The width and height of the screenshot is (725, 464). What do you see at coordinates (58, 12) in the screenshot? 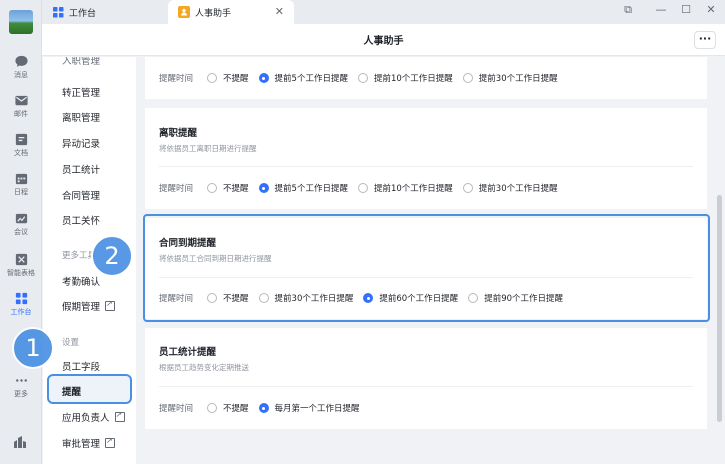
I see `grid-icon` at bounding box center [58, 12].